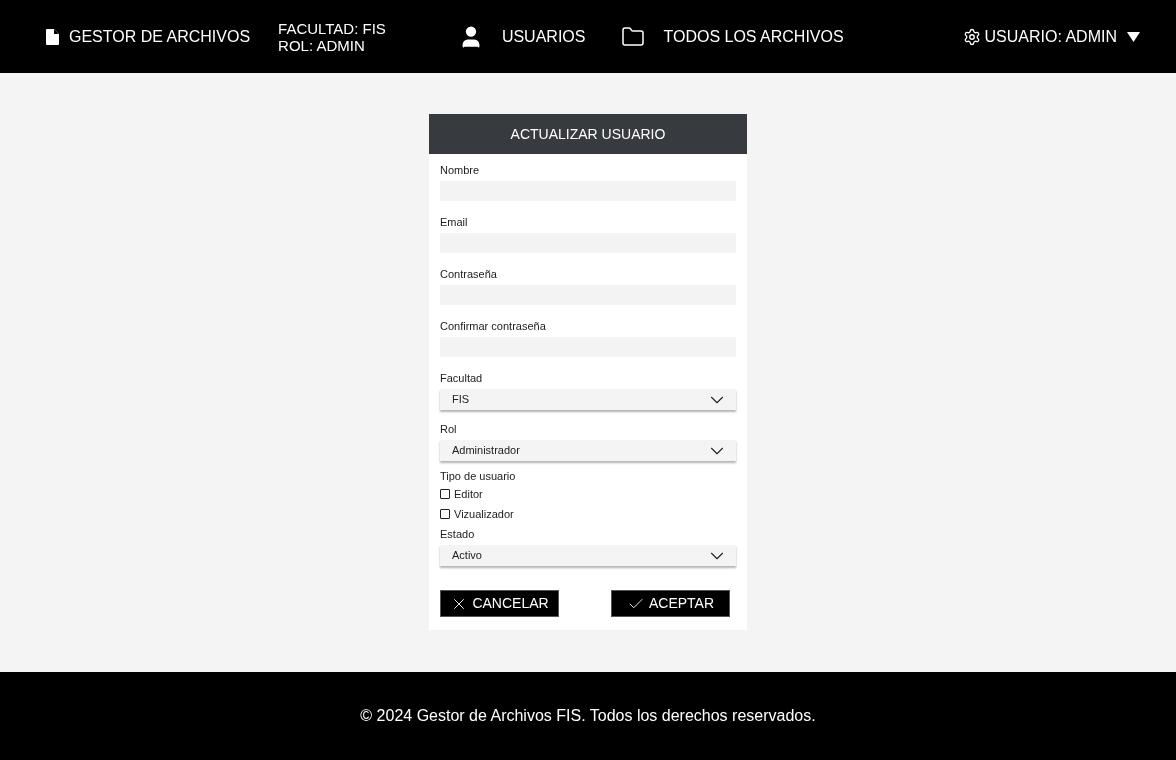 This screenshot has height=760, width=1176. What do you see at coordinates (1051, 36) in the screenshot?
I see `user-menu: USUARIO: ADMIN` at bounding box center [1051, 36].